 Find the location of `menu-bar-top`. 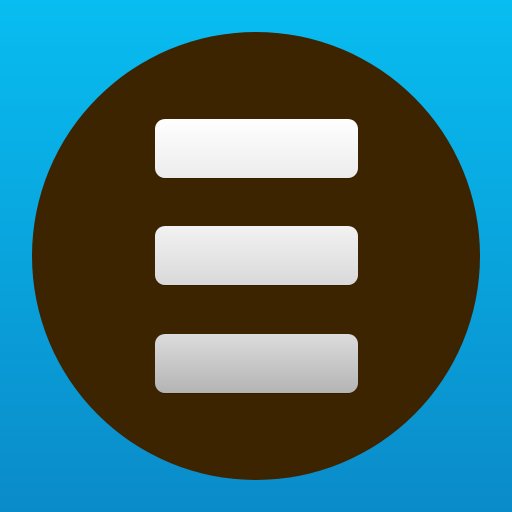

menu-bar-top is located at coordinates (256, 148).